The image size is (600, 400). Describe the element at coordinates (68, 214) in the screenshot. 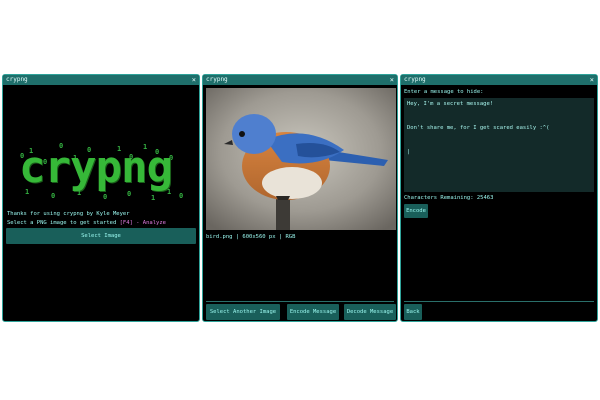

I see `thanks-text: Thanks for using crypng by Kyle Meyer` at that location.